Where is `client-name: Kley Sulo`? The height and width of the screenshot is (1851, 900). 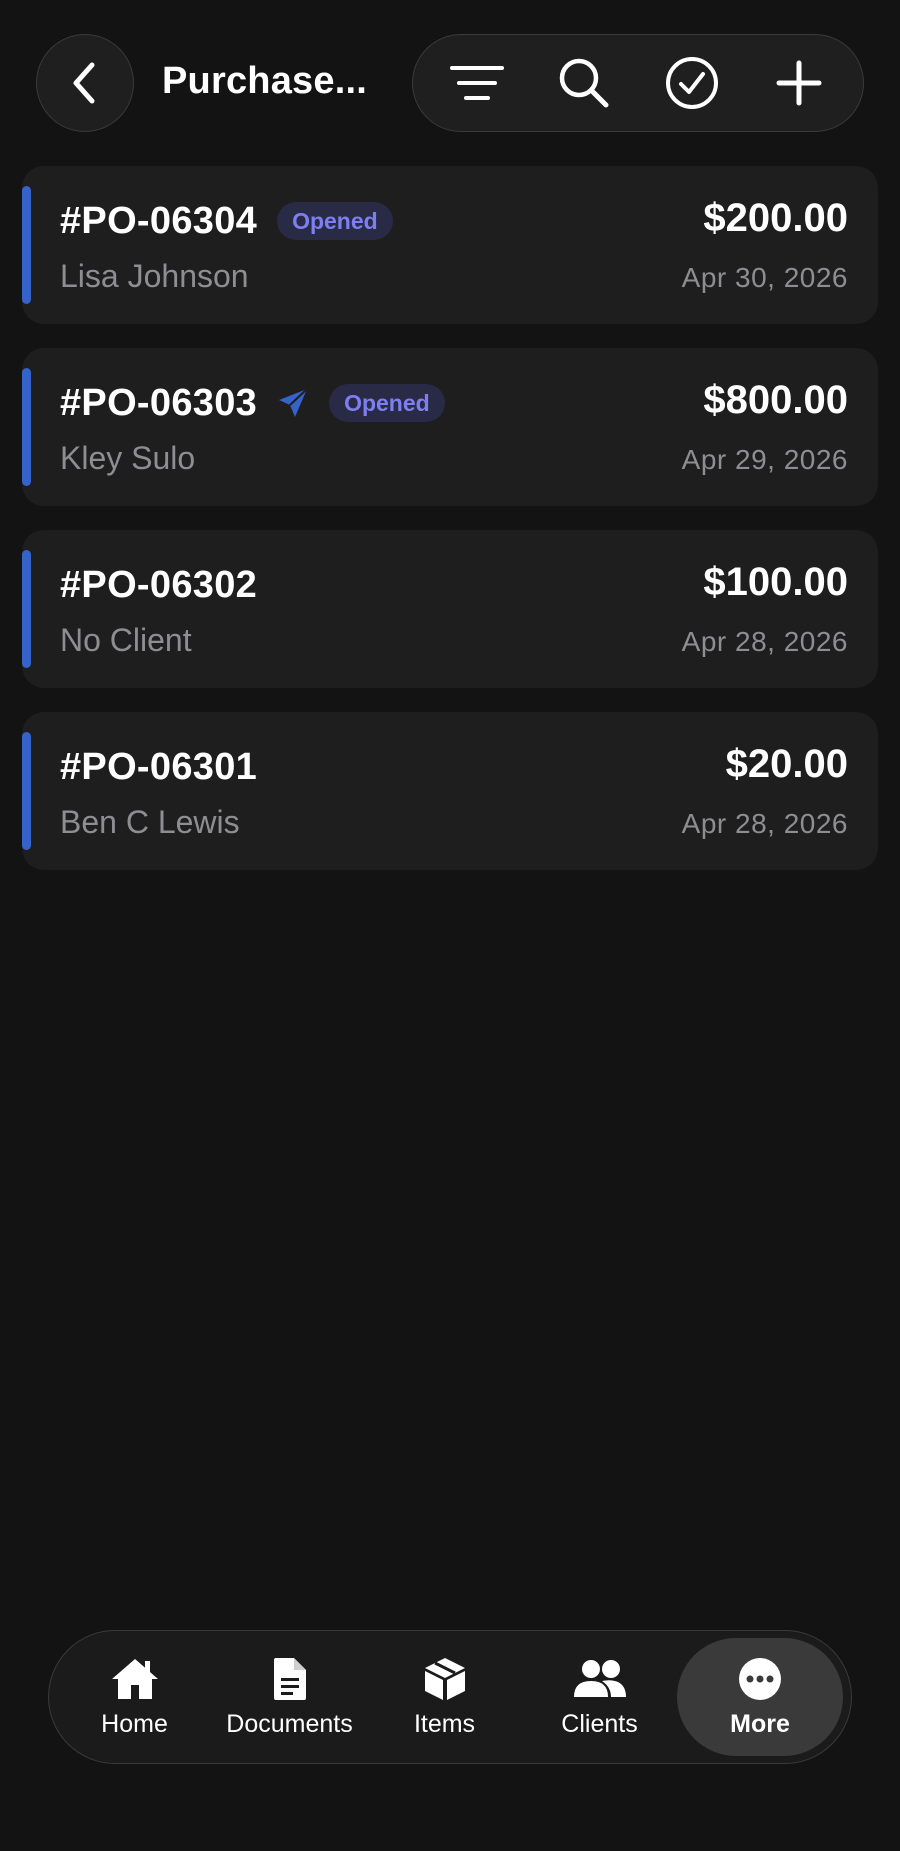 client-name: Kley Sulo is located at coordinates (128, 458).